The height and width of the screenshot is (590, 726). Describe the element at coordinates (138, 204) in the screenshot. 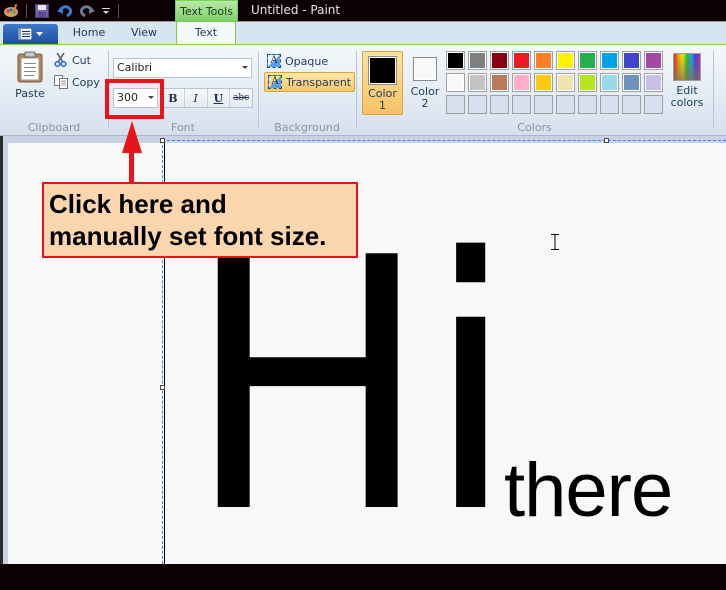

I see `annotation-line-1: Click here and` at that location.